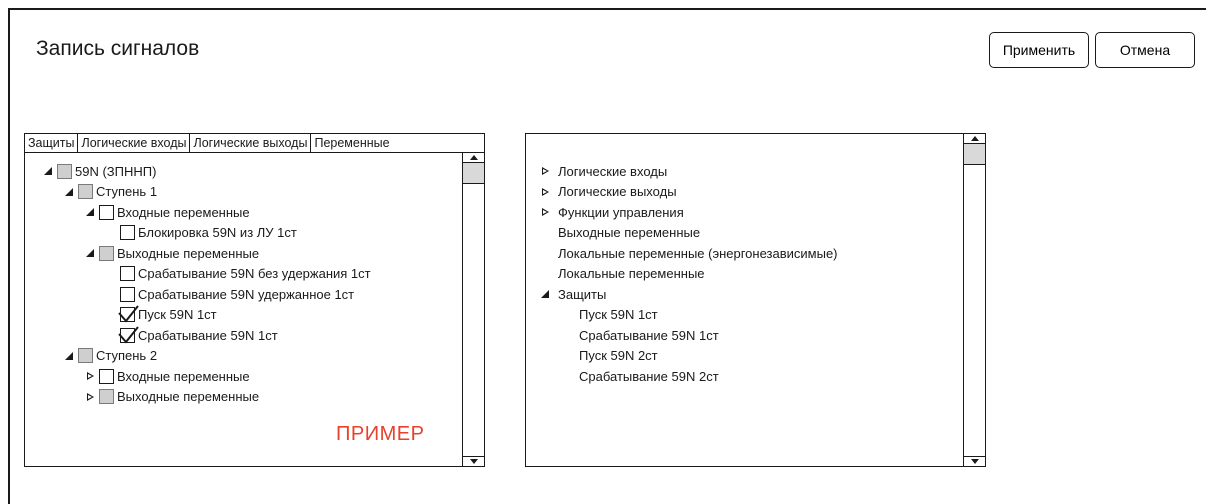 This screenshot has height=504, width=1206. What do you see at coordinates (251, 143) in the screenshot?
I see `tab-logic-outputs: Логические выходы` at bounding box center [251, 143].